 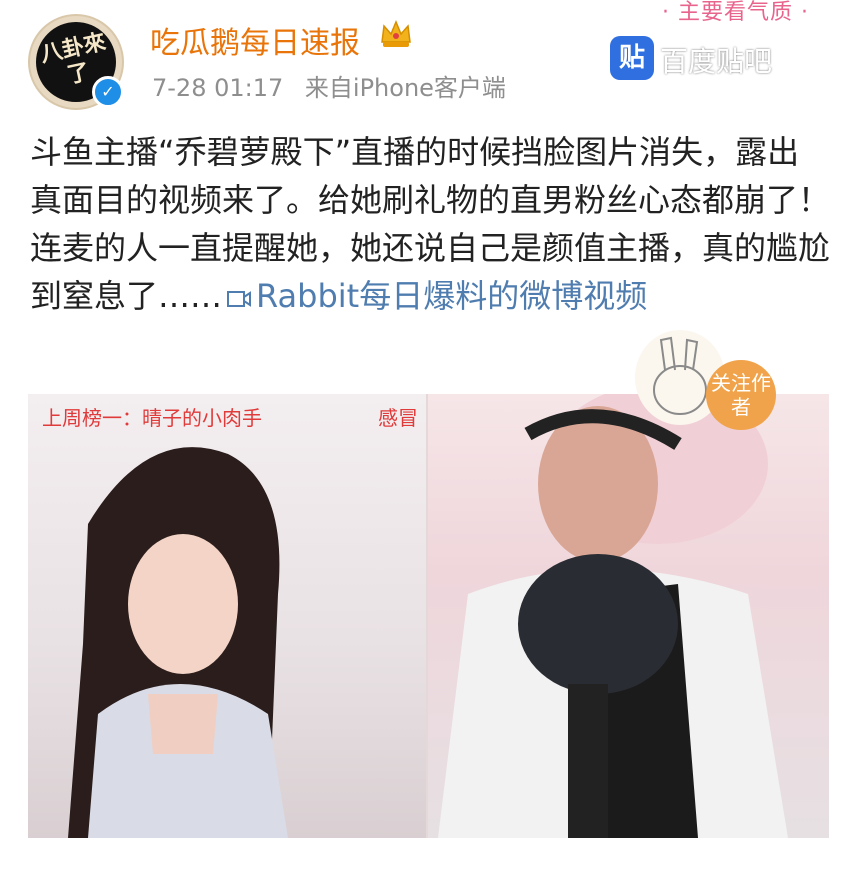 I want to click on follow-author-button: 关注作者, so click(x=741, y=395).